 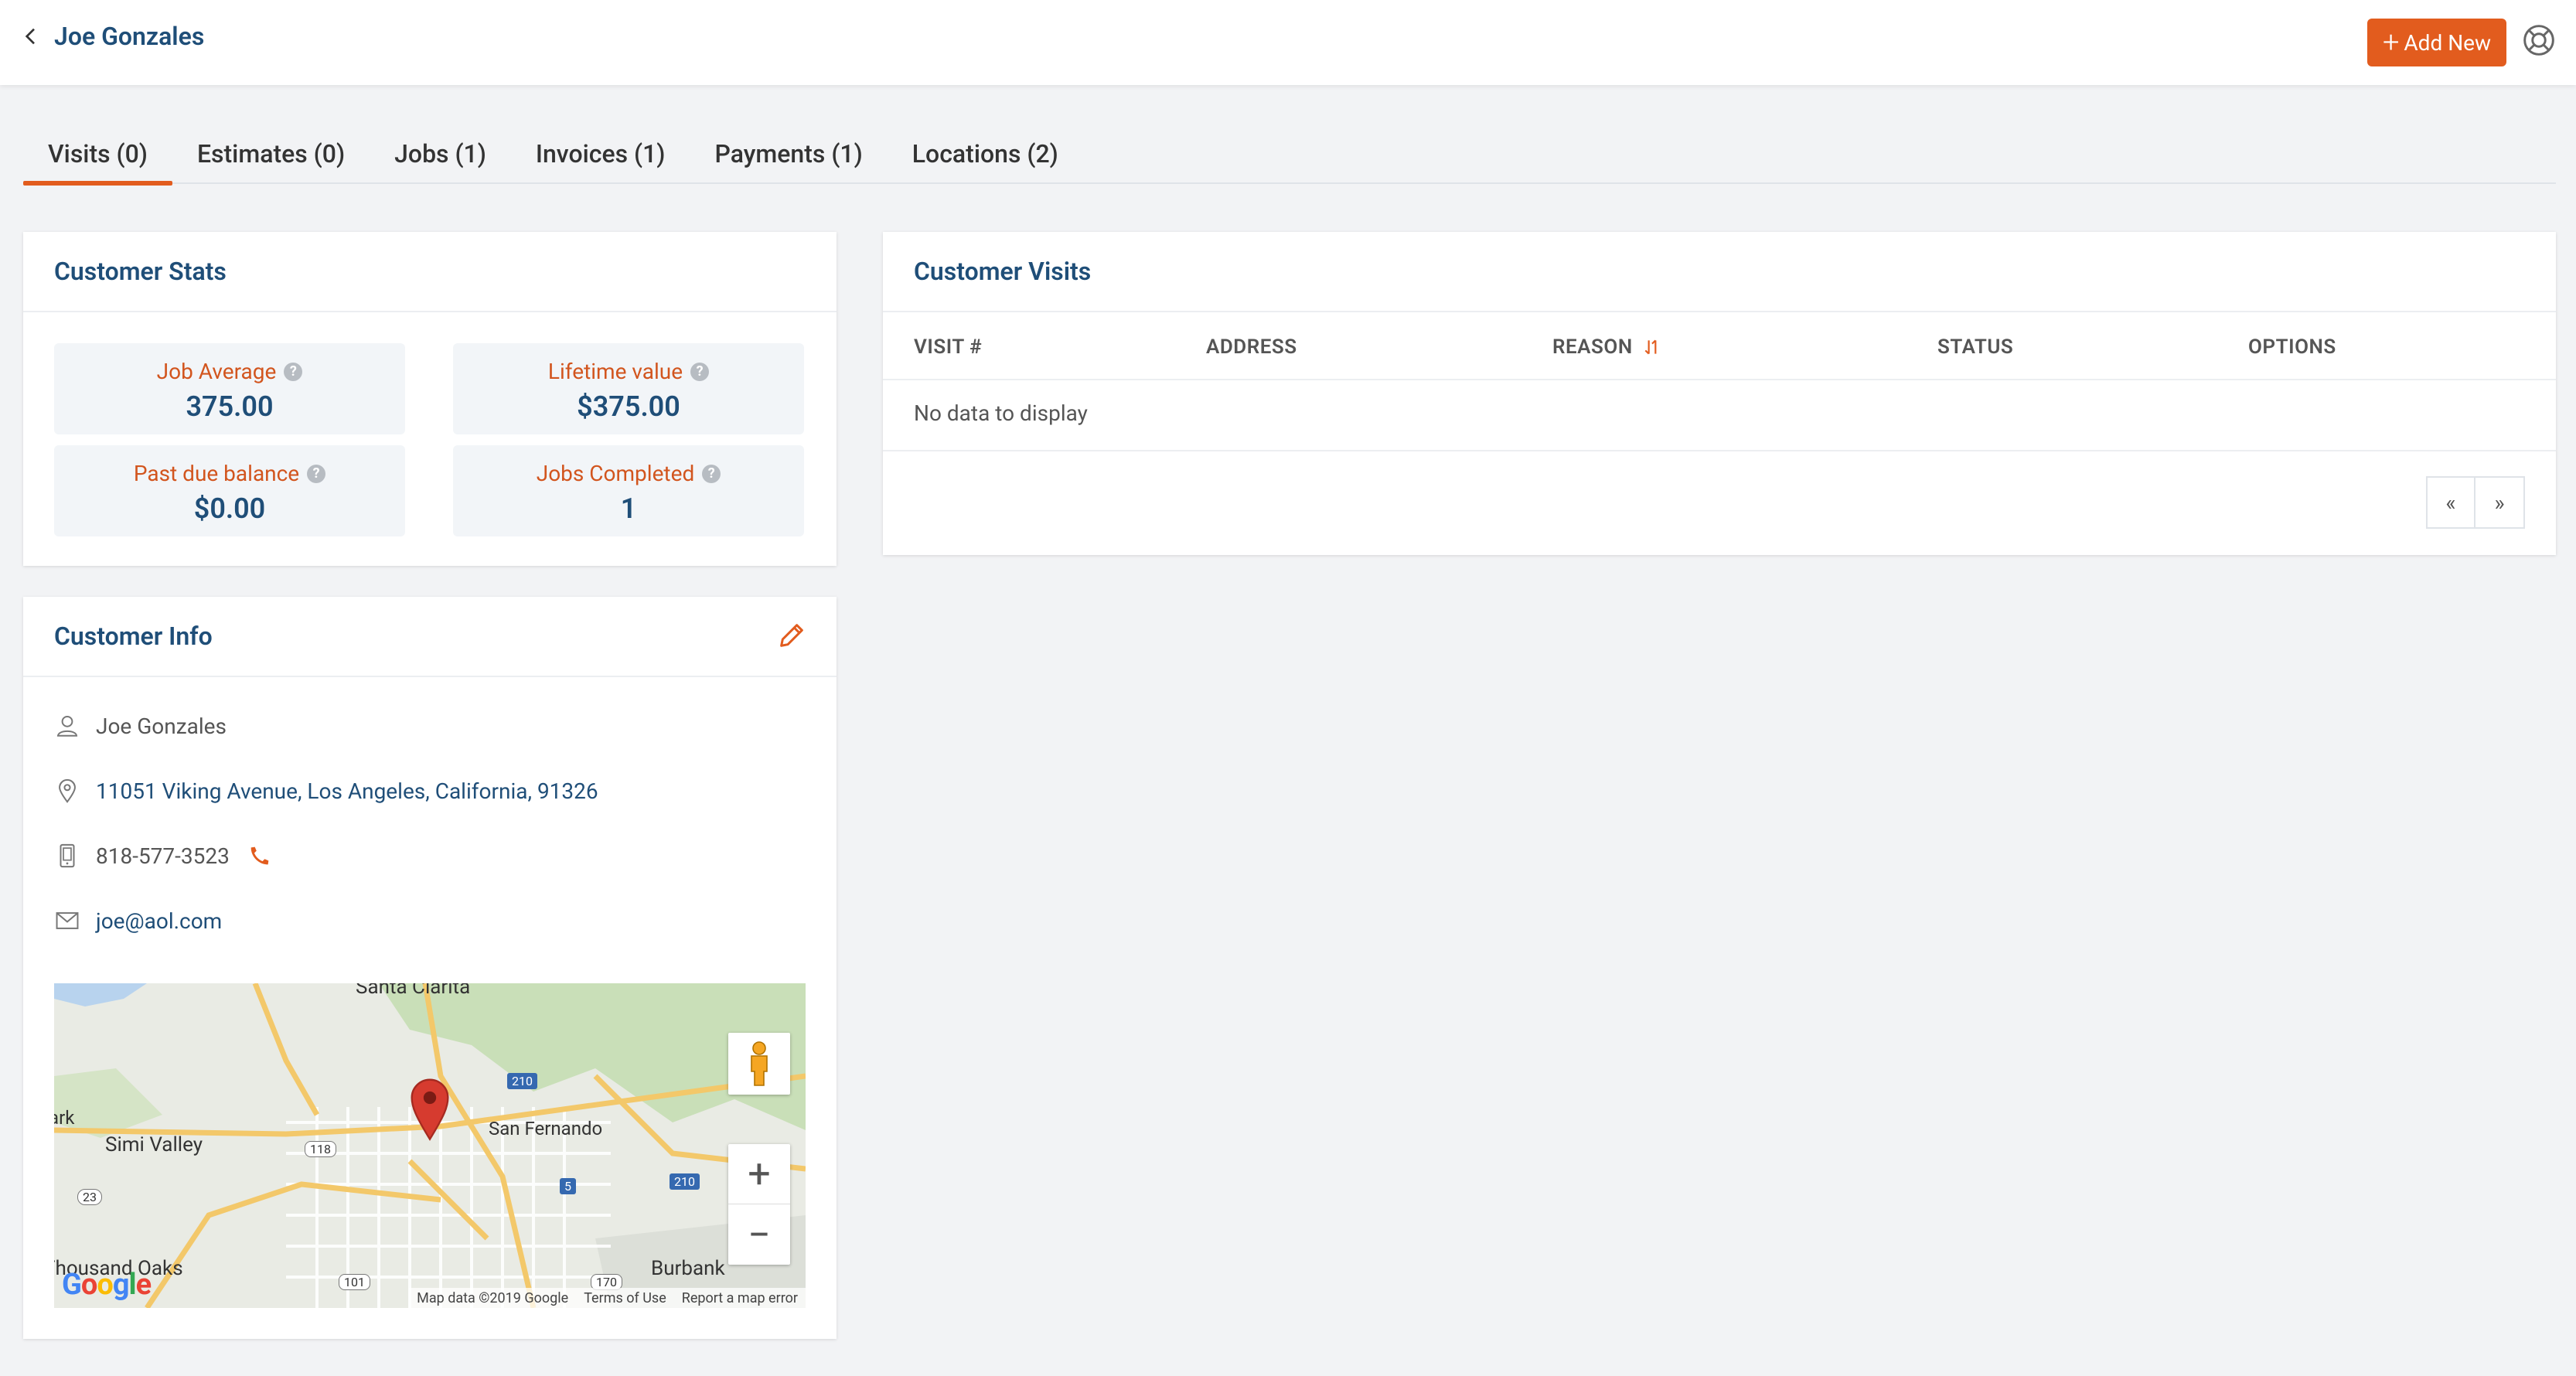 What do you see at coordinates (600, 154) in the screenshot?
I see `tab-invoices: Invoices (1)` at bounding box center [600, 154].